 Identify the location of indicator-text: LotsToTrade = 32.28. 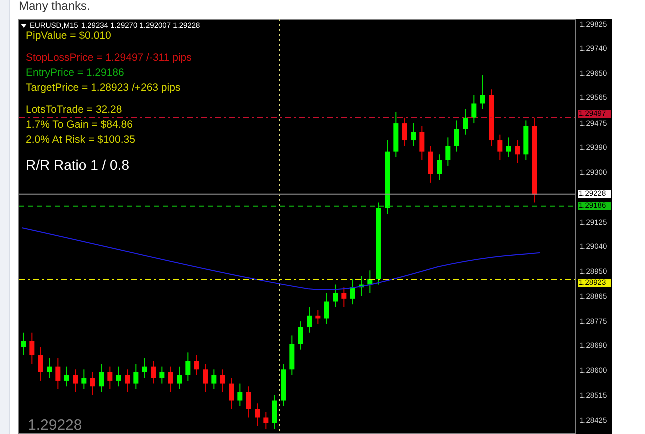
(75, 110).